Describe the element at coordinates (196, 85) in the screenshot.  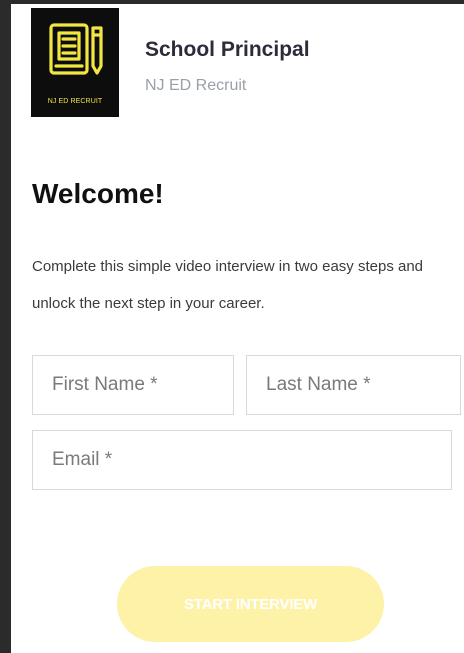
I see `company-name: NJ ED Recruit` at that location.